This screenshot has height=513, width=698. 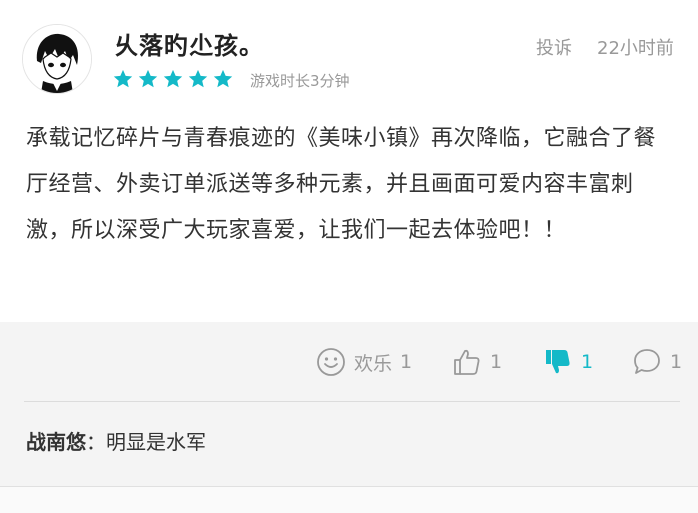 I want to click on reply-item: 战南悠：明显是水军, so click(x=116, y=440).